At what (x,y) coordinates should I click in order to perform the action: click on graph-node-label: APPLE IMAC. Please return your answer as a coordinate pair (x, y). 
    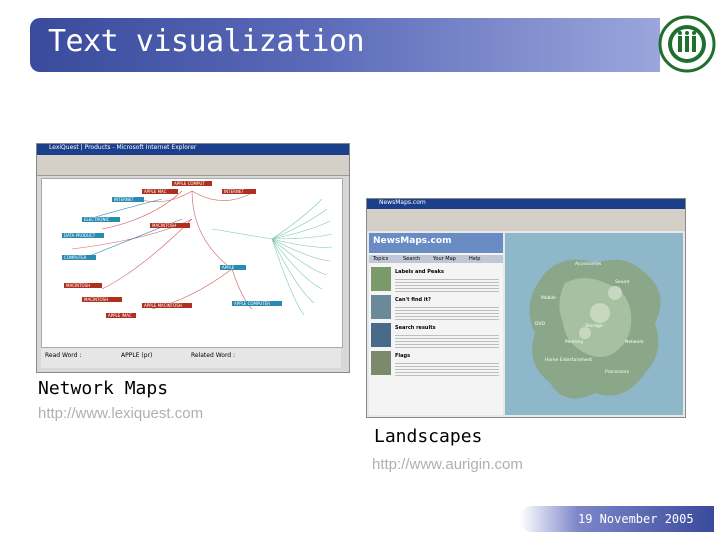
    Looking at the image, I should click on (120, 315).